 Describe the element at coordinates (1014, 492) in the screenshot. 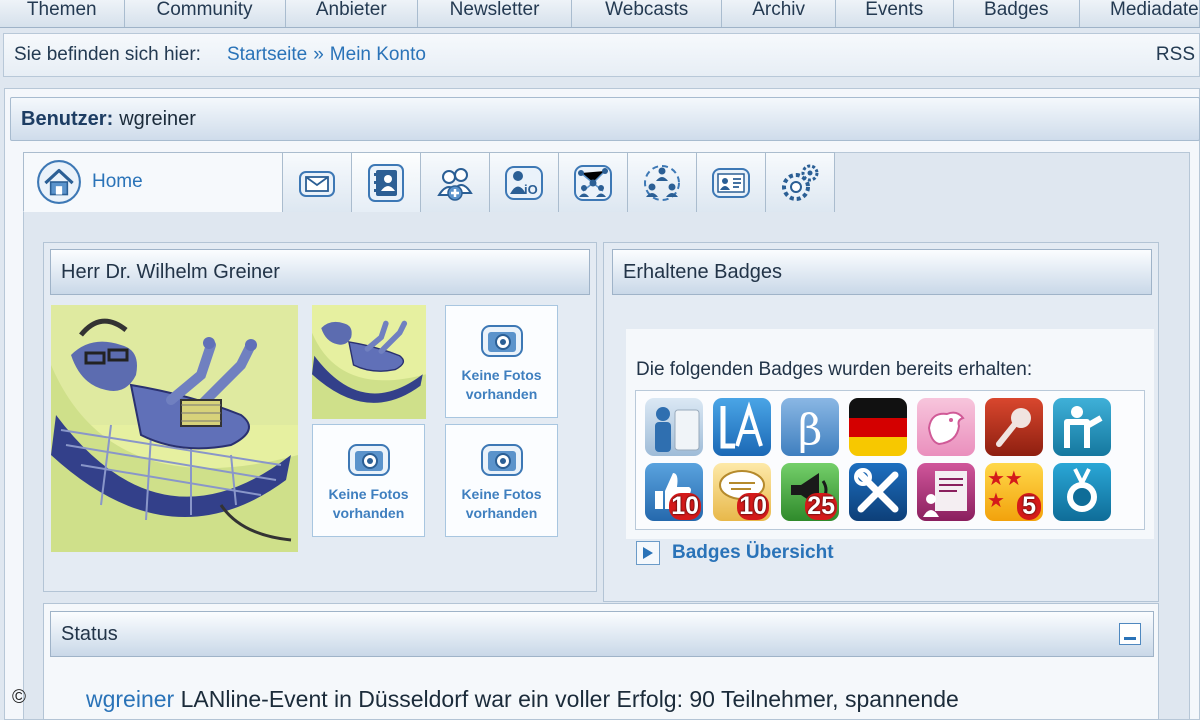

I see `stars-badge: ★★ ★ 5` at that location.